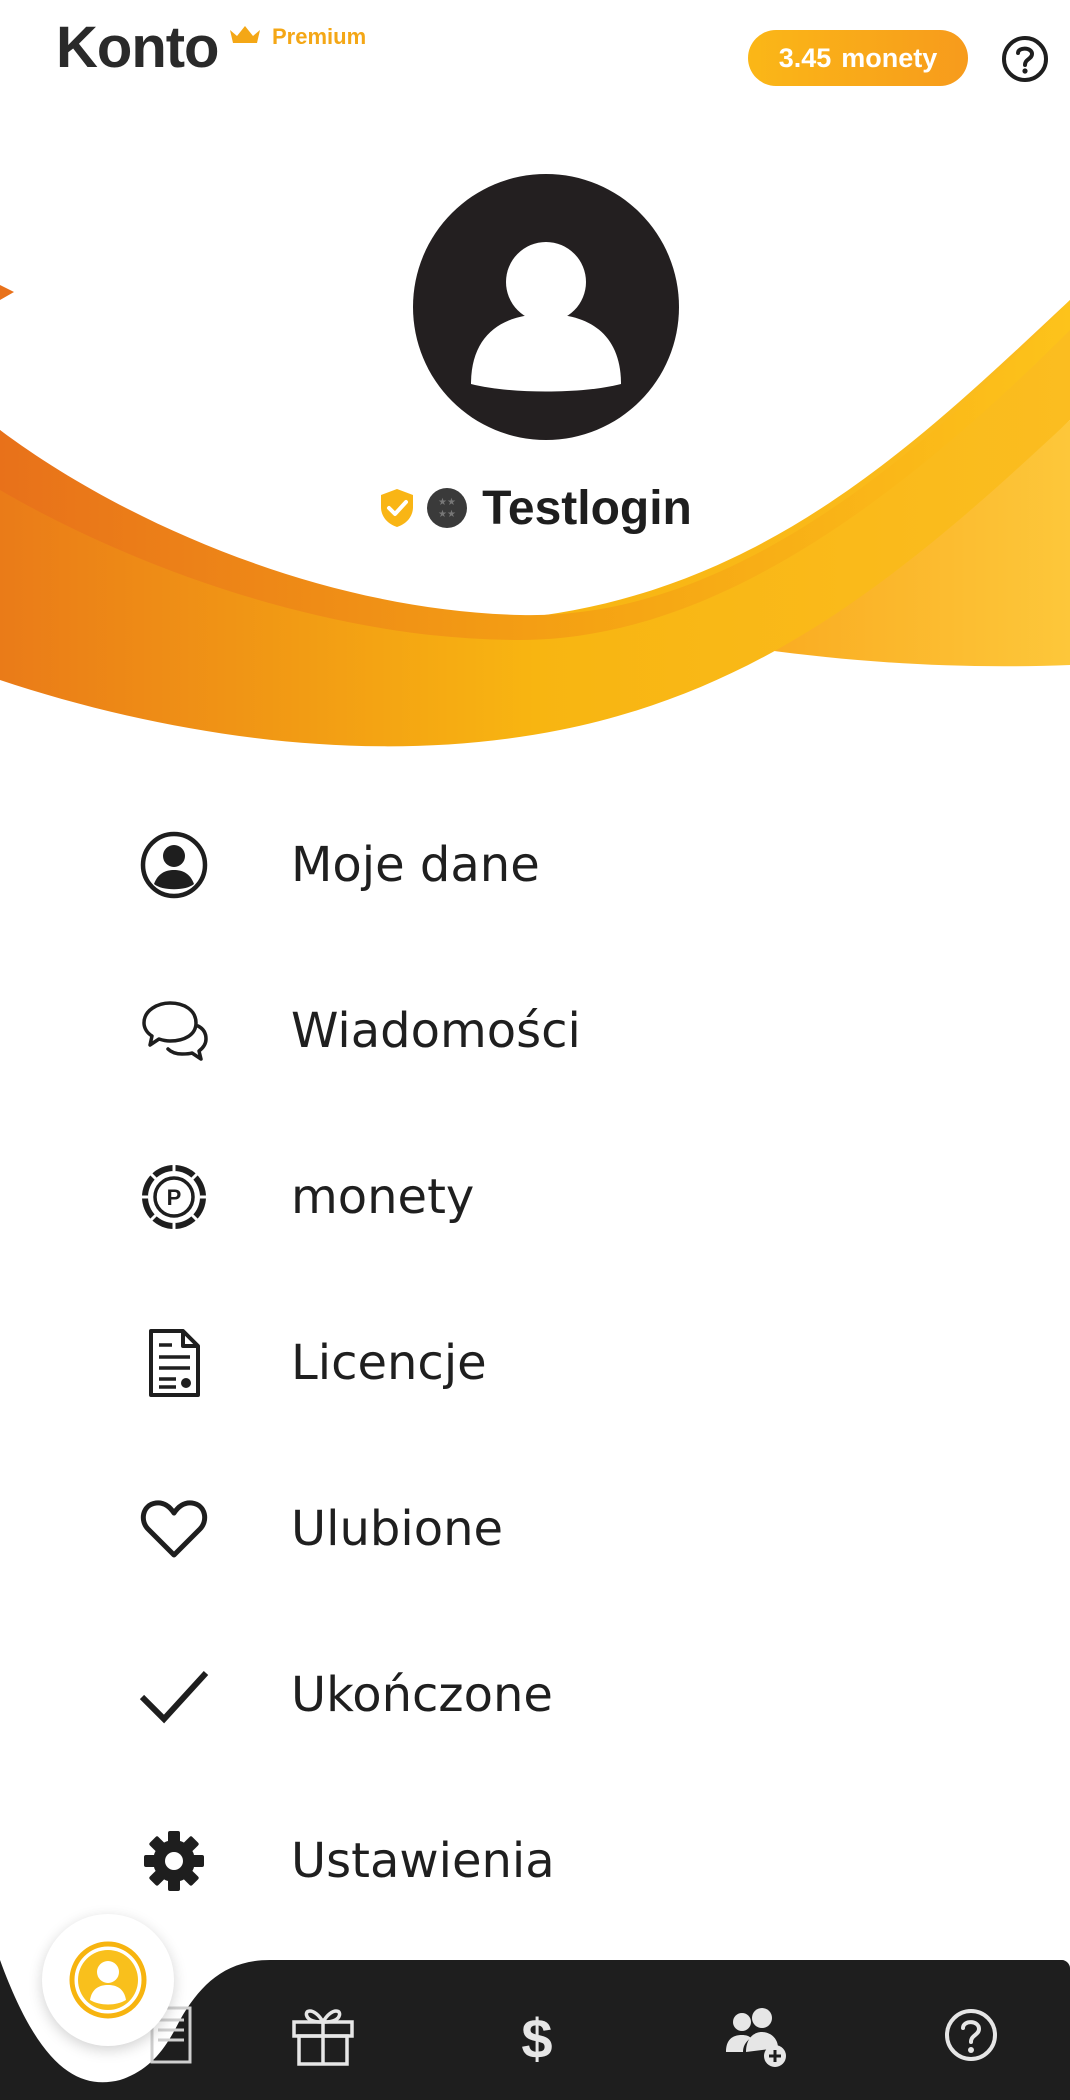 This screenshot has height=2100, width=1070. I want to click on username: Testlogin, so click(587, 508).